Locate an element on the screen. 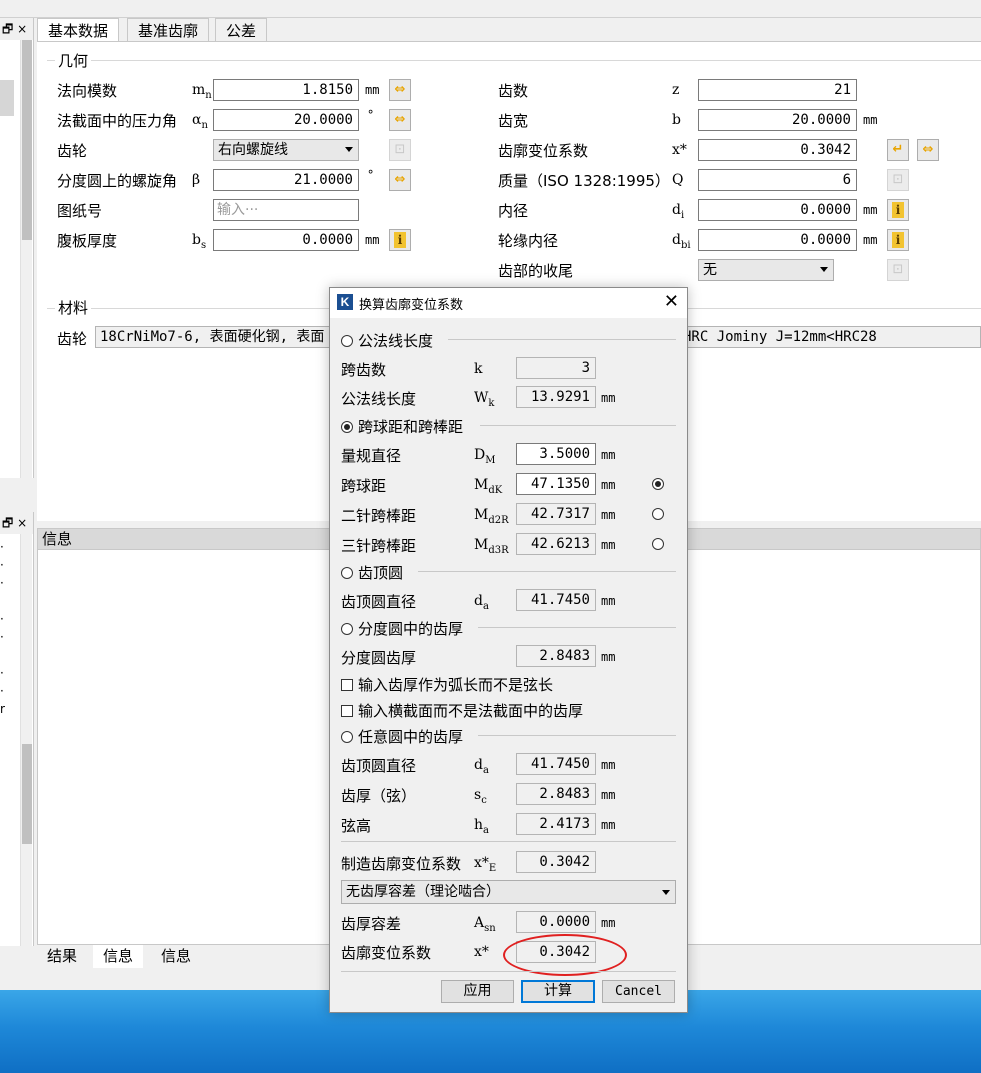 The height and width of the screenshot is (1073, 981). da-input: 41.7450 is located at coordinates (556, 600).